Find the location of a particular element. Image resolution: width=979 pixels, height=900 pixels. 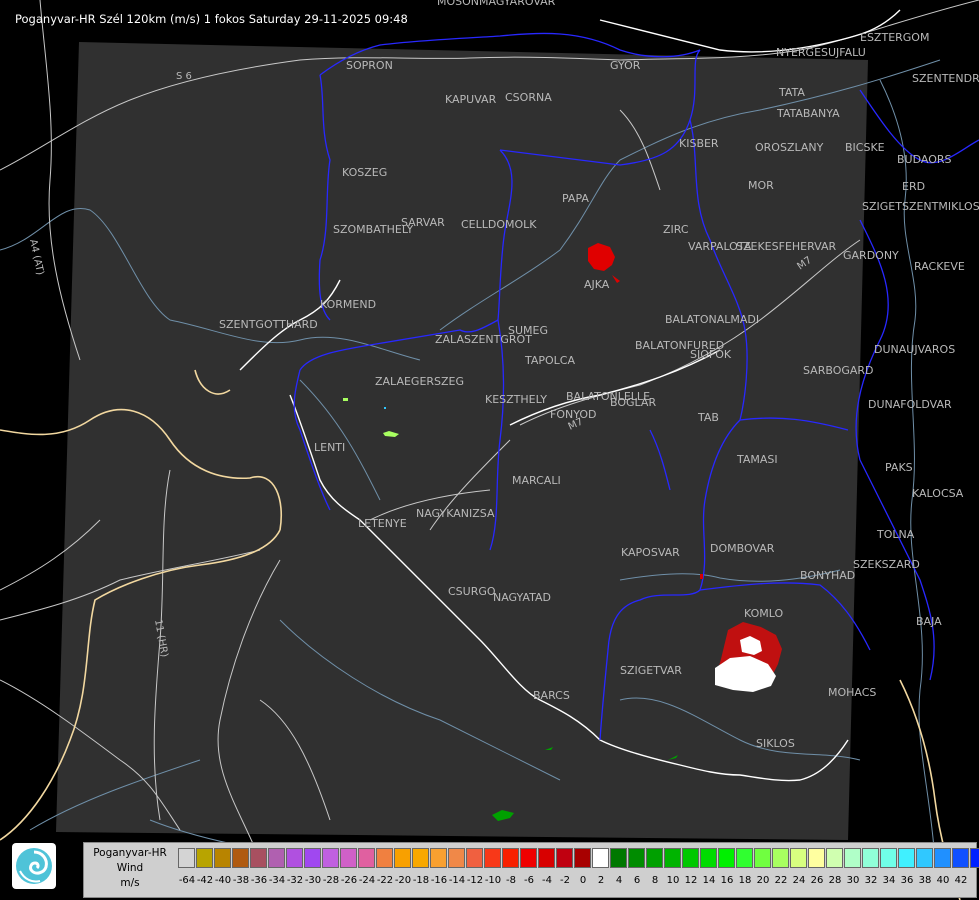

city-label: NAGYKANIZSA is located at coordinates (455, 513).